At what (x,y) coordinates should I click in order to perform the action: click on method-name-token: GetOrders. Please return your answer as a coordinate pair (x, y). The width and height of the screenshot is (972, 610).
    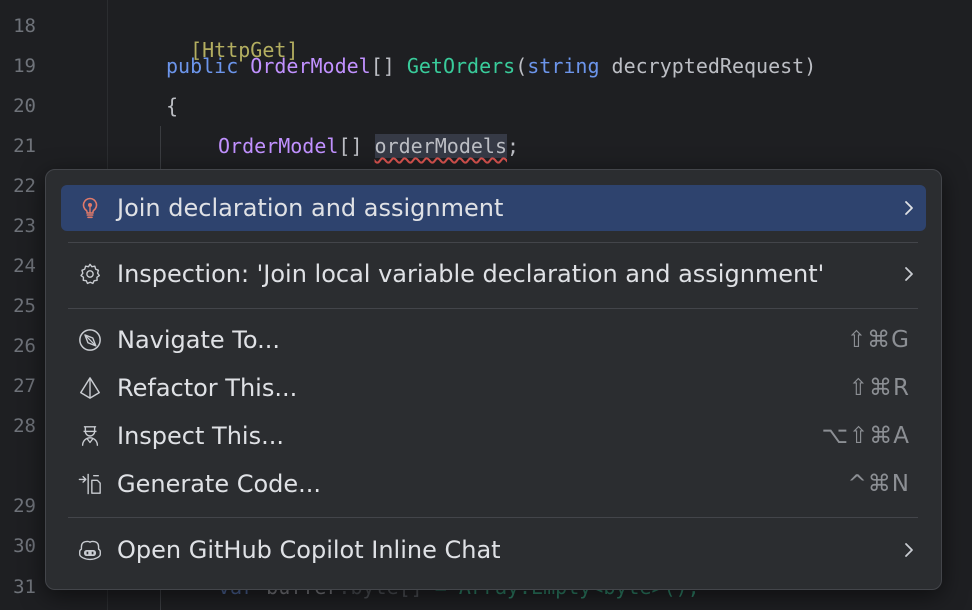
    Looking at the image, I should click on (461, 66).